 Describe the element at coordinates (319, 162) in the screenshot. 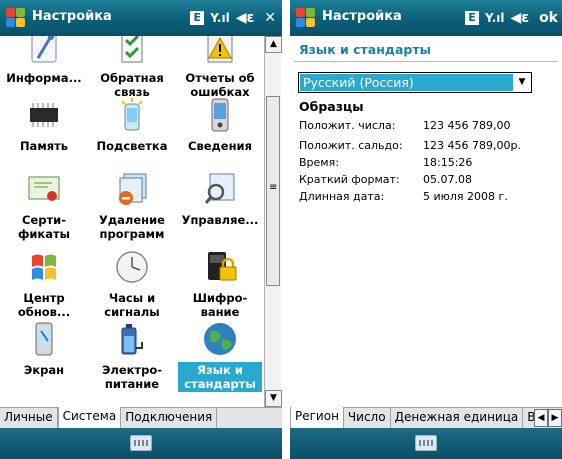

I see `sample-label: Время:` at that location.